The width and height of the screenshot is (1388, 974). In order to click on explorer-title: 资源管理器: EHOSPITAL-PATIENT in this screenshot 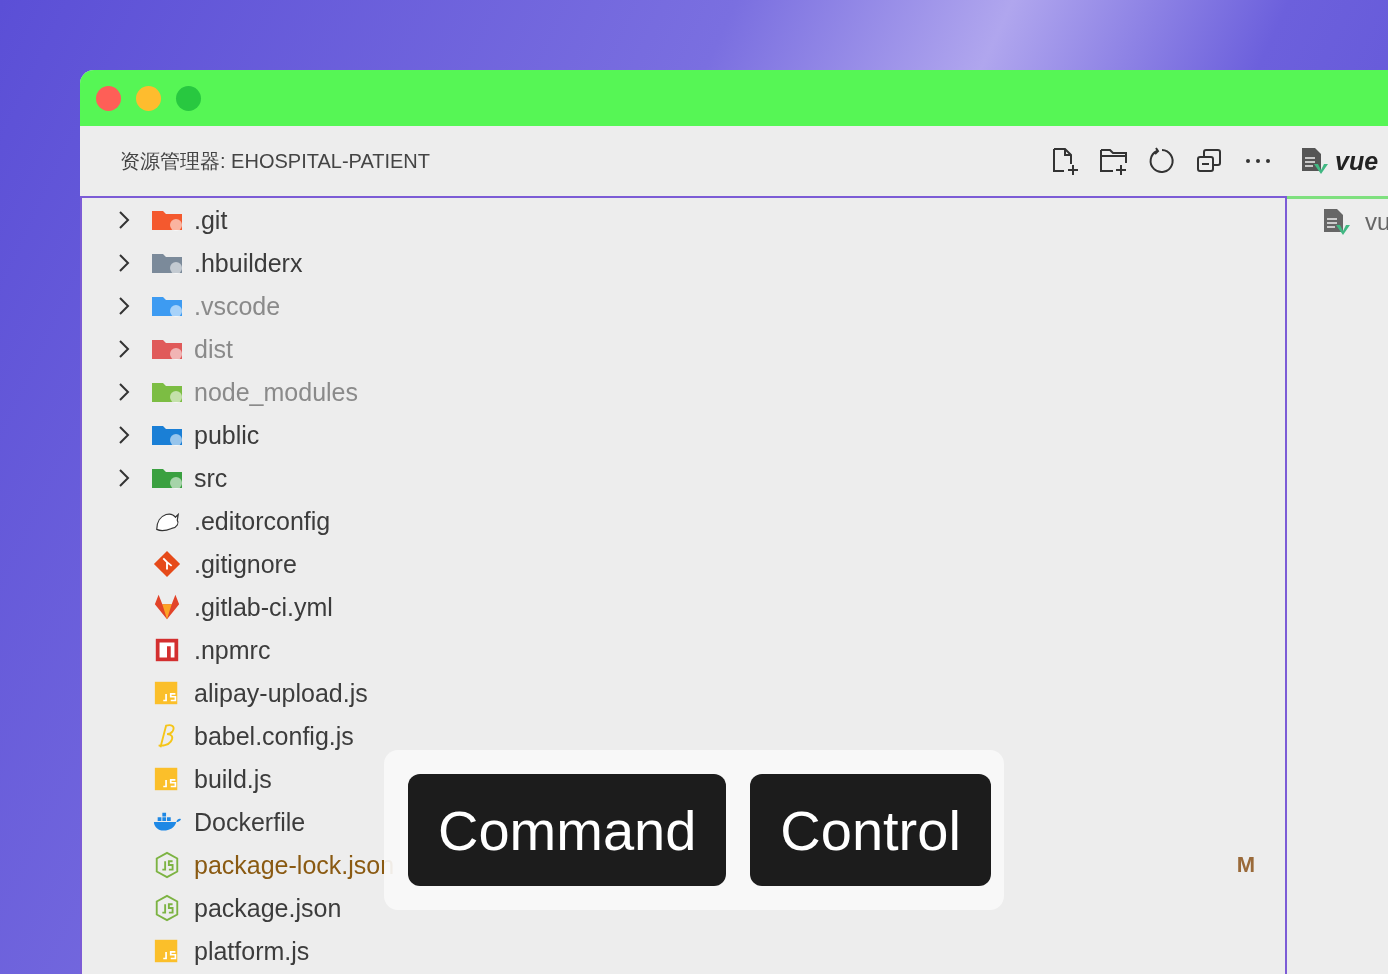, I will do `click(276, 161)`.